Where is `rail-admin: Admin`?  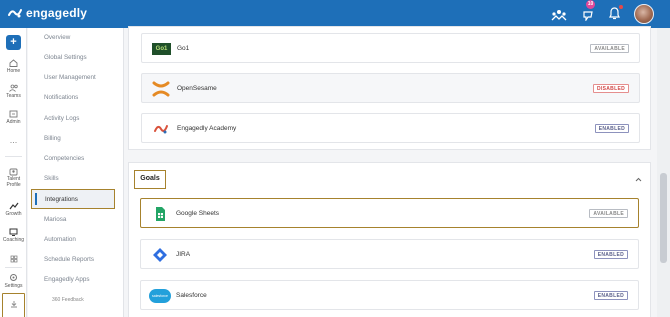
rail-admin: Admin is located at coordinates (13, 117).